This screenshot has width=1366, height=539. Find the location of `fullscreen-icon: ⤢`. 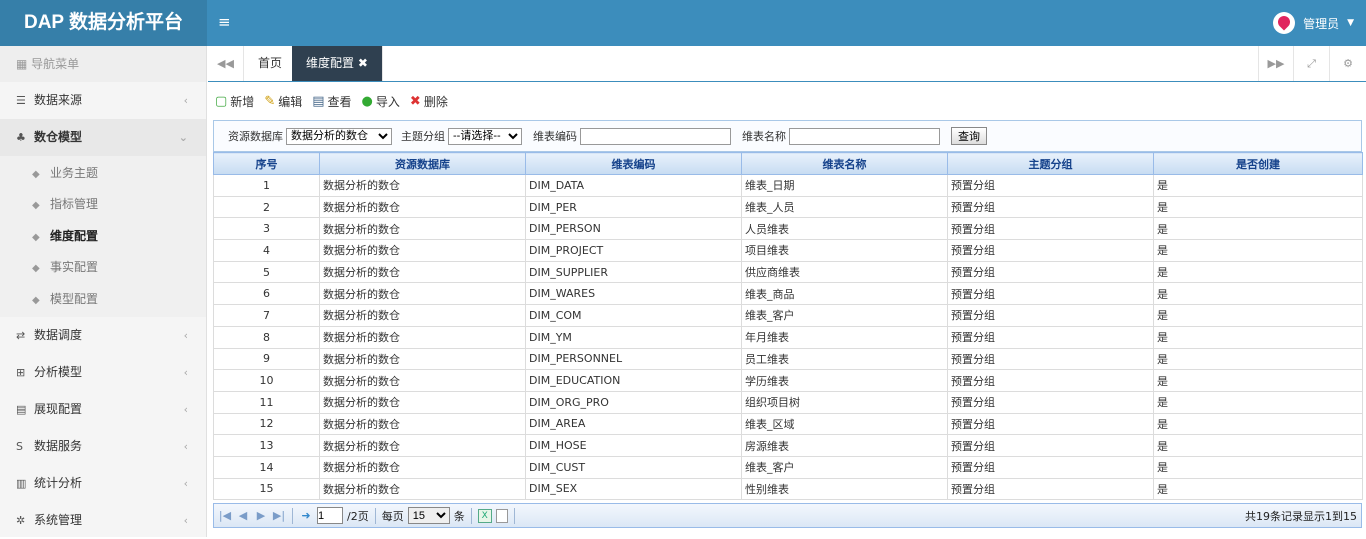

fullscreen-icon: ⤢ is located at coordinates (1312, 63).